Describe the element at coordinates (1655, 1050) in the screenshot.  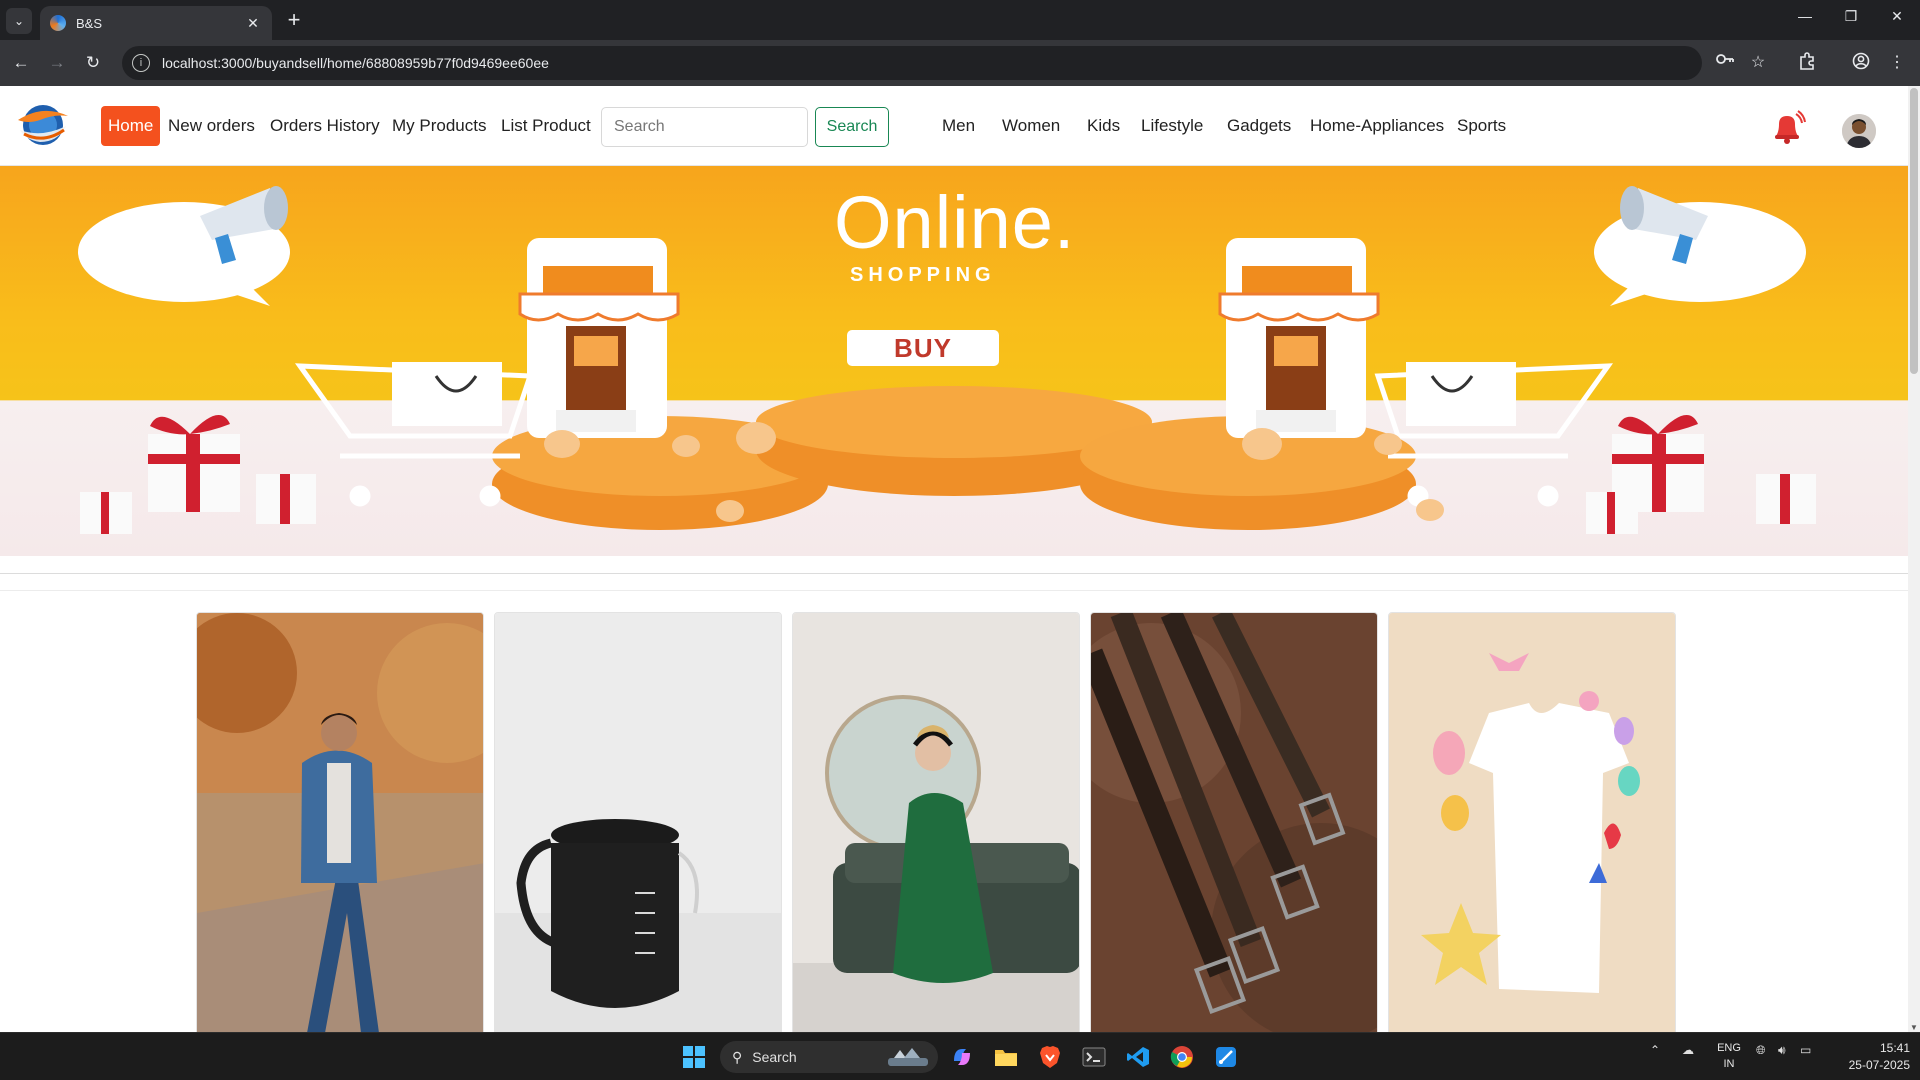
I see `show-hidden-icons-chevron-icon: ⌃` at that location.